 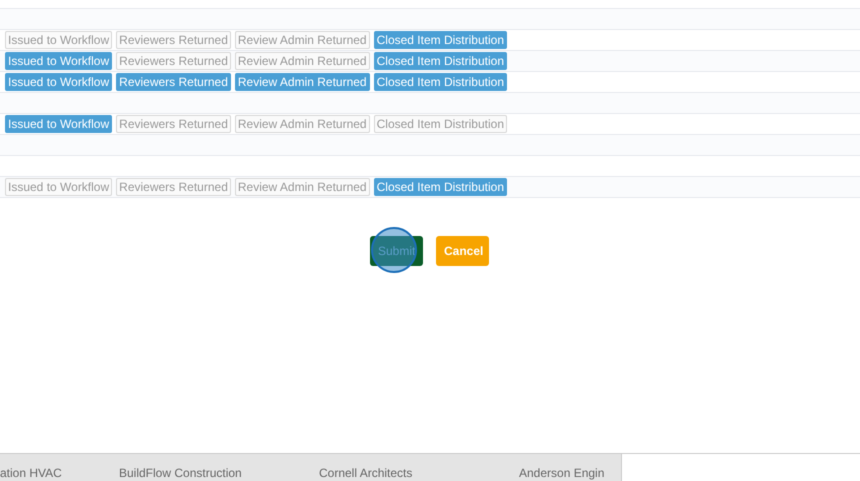 What do you see at coordinates (366, 473) in the screenshot?
I see `table-cell-text: Cornell Architects` at bounding box center [366, 473].